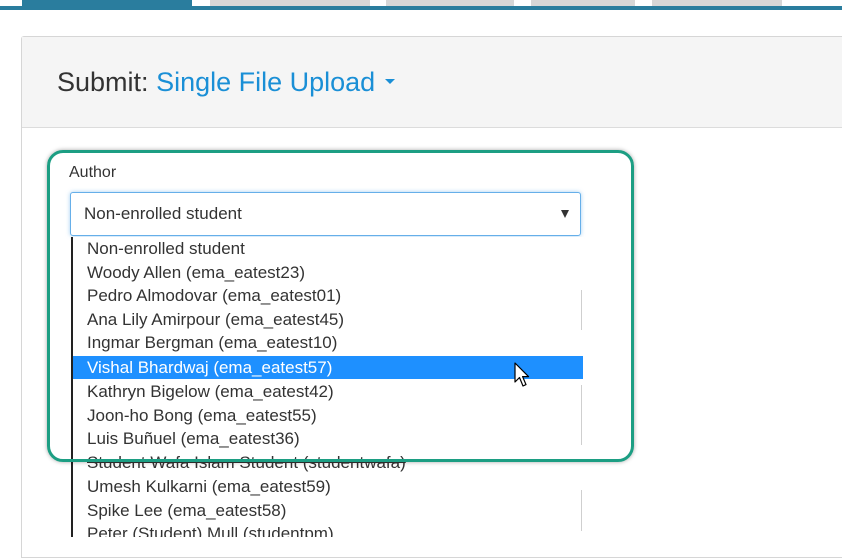 This screenshot has height=558, width=842. I want to click on dropdown-arrow-icon, so click(565, 214).